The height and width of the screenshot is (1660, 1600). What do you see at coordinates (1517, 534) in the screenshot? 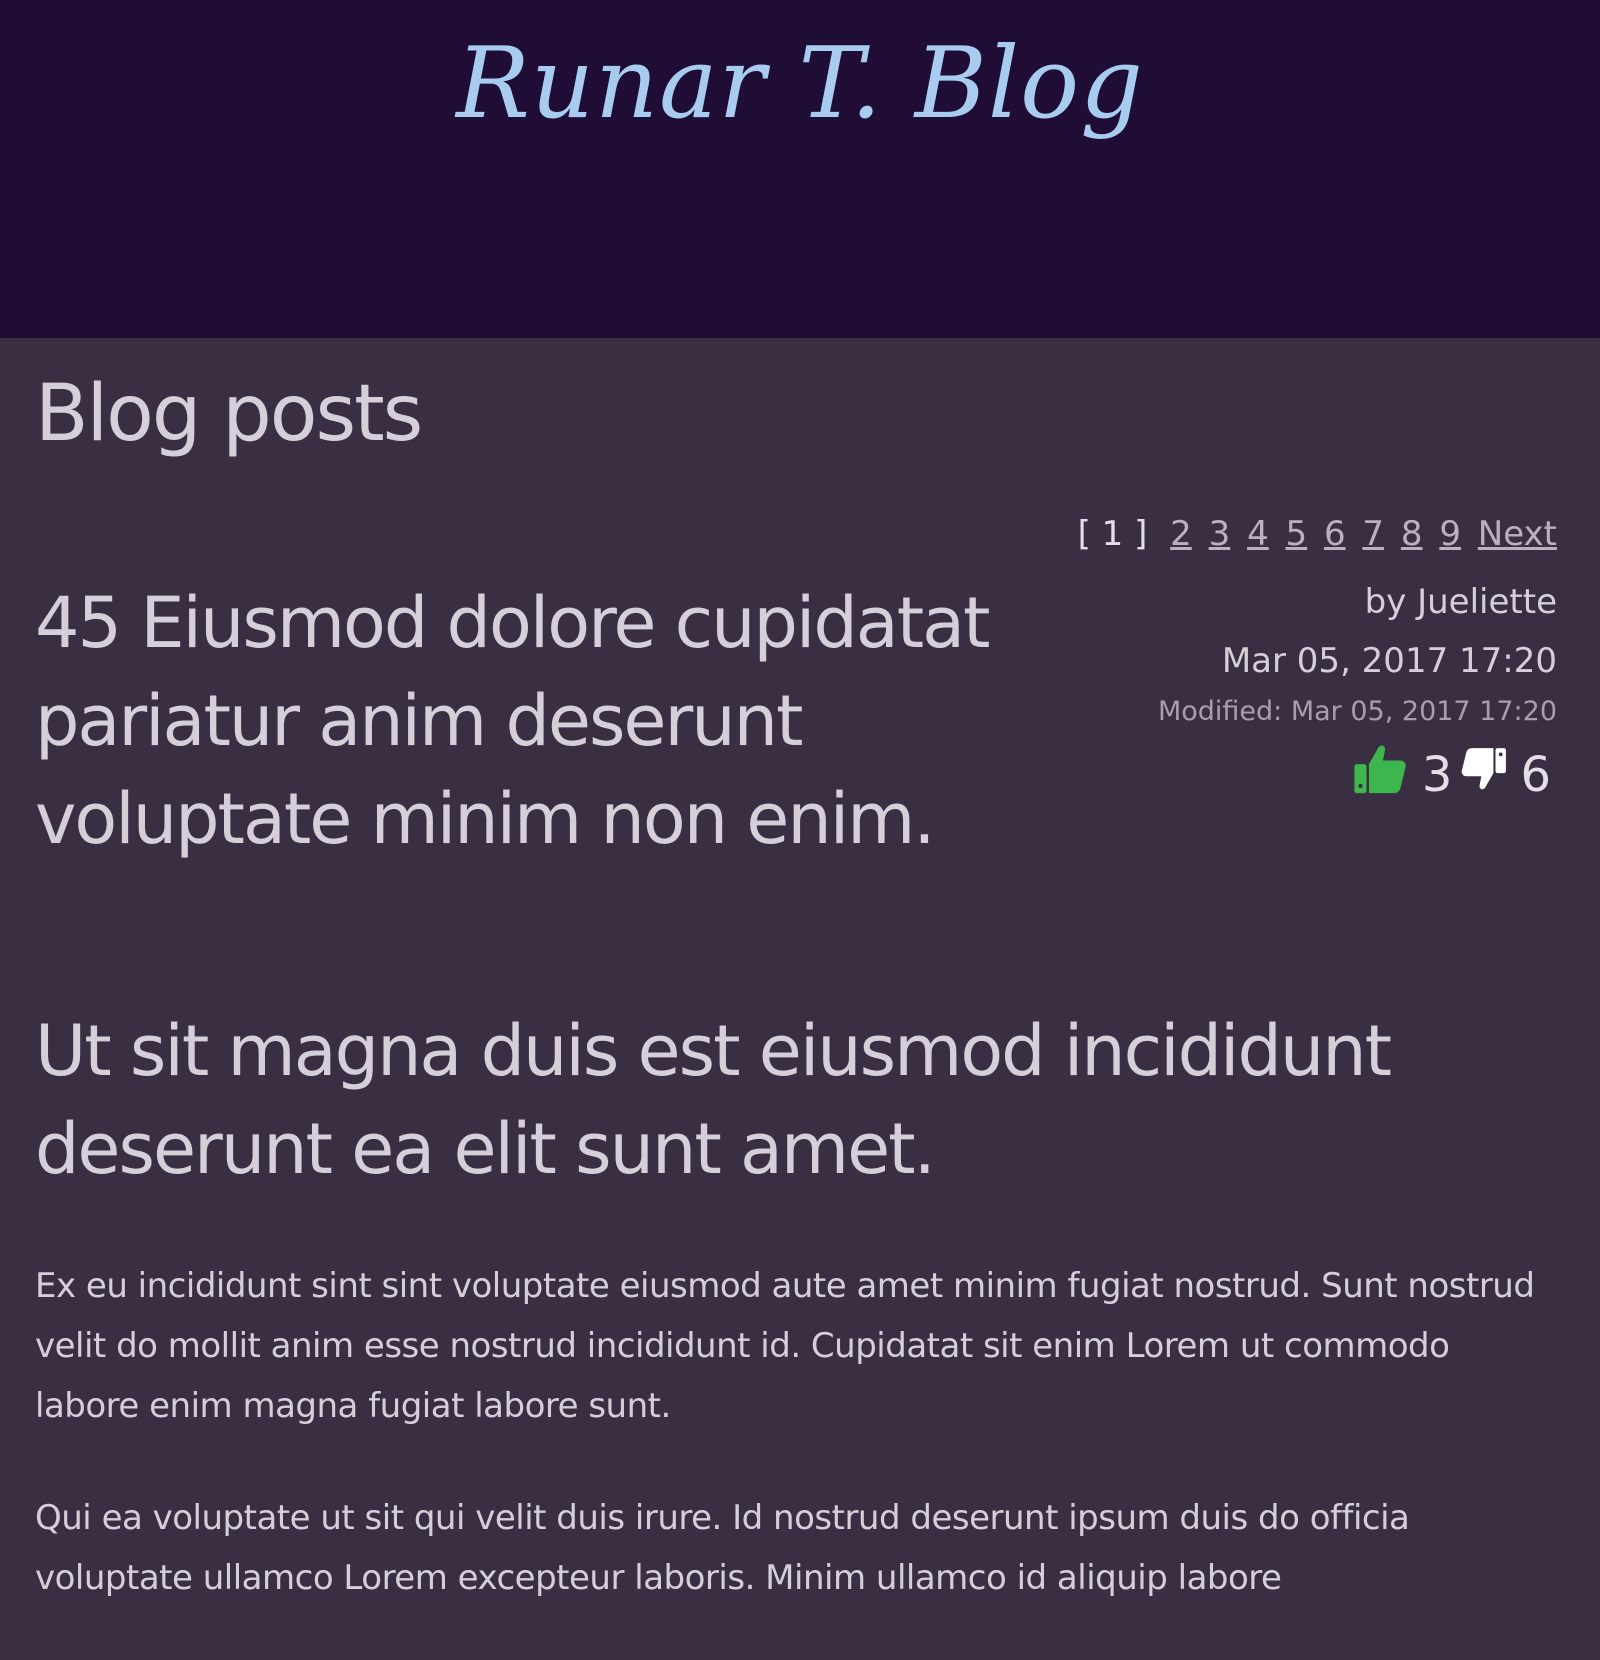
I see `pagination-next-link: Next` at bounding box center [1517, 534].